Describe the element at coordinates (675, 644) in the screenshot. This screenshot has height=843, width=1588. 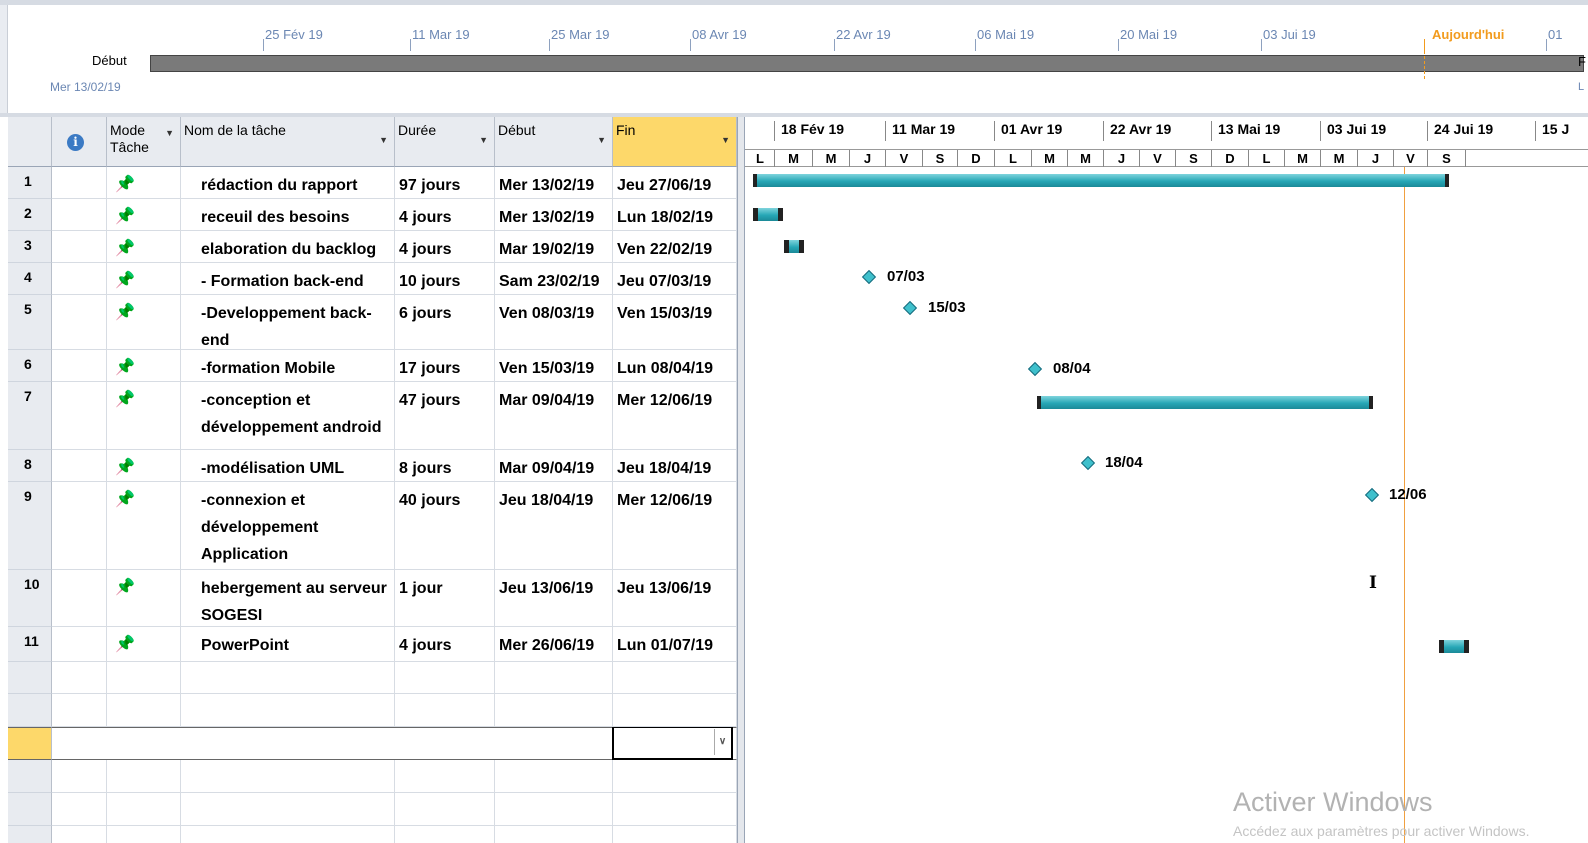
I see `task-finish-cell: Lun 01/07/19` at that location.